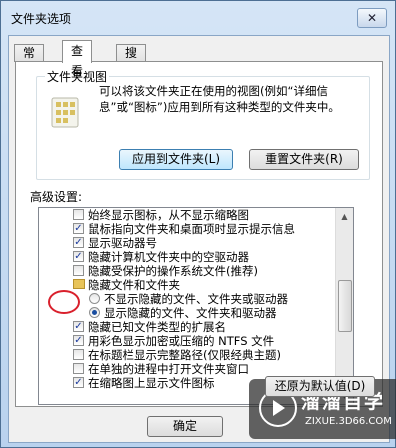 Image resolution: width=396 pixels, height=448 pixels. What do you see at coordinates (64, 302) in the screenshot?
I see `red-annotation-circle` at bounding box center [64, 302].